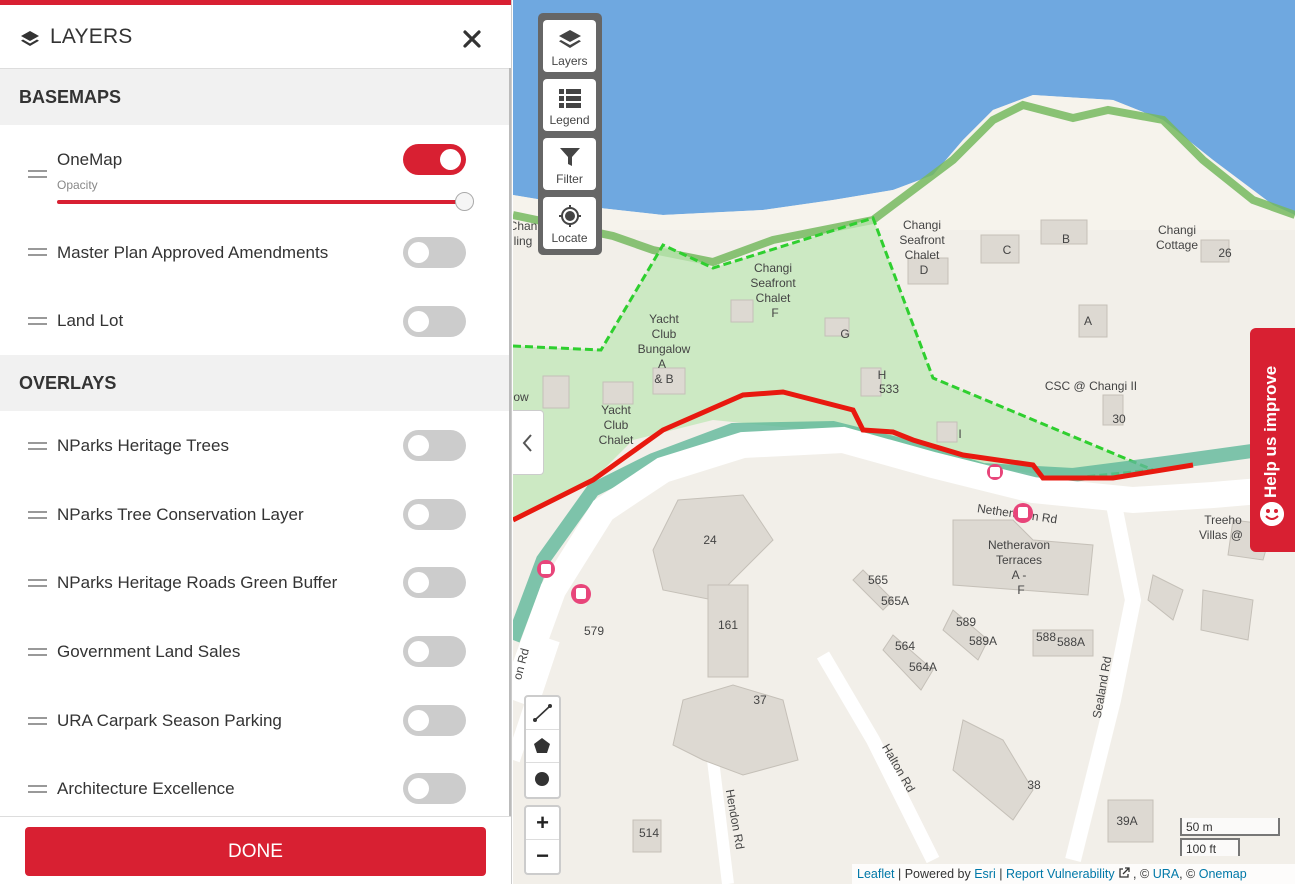  I want to click on govt-land-sales-toggle, so click(434, 651).